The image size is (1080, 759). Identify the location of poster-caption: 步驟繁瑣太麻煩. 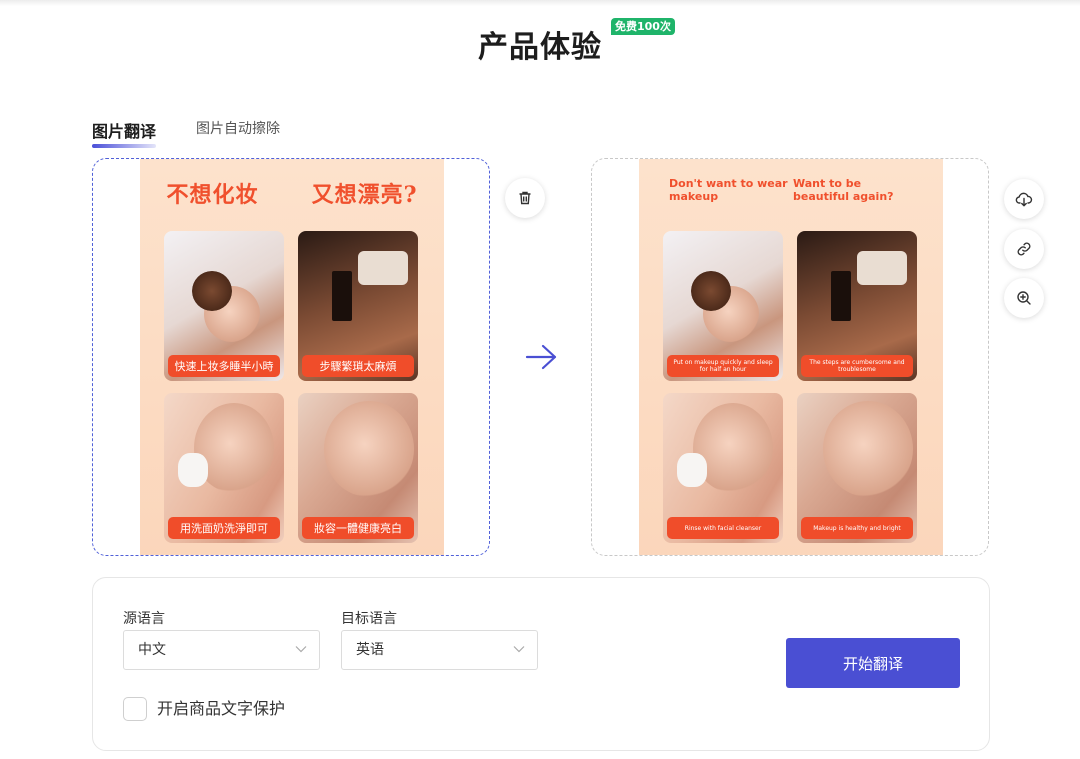
(358, 366).